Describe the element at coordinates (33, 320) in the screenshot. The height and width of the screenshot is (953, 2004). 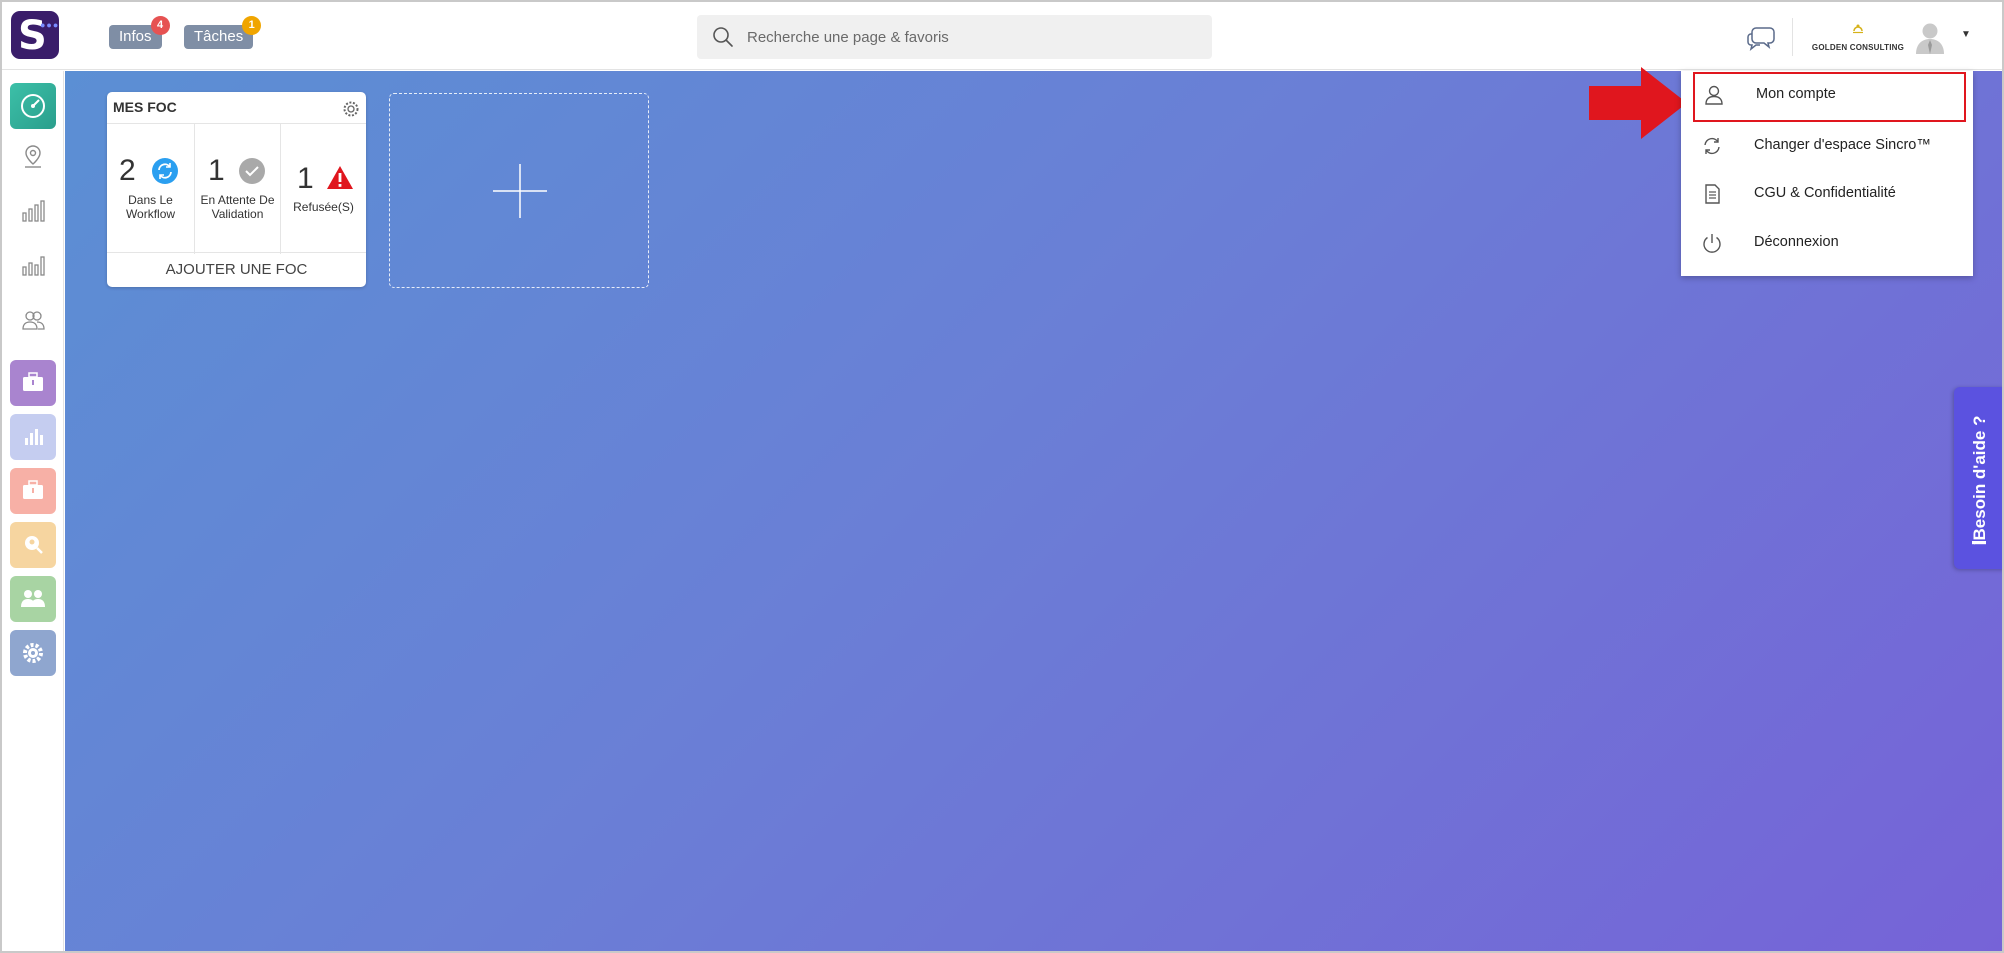
I see `sidebar-users-icon` at that location.